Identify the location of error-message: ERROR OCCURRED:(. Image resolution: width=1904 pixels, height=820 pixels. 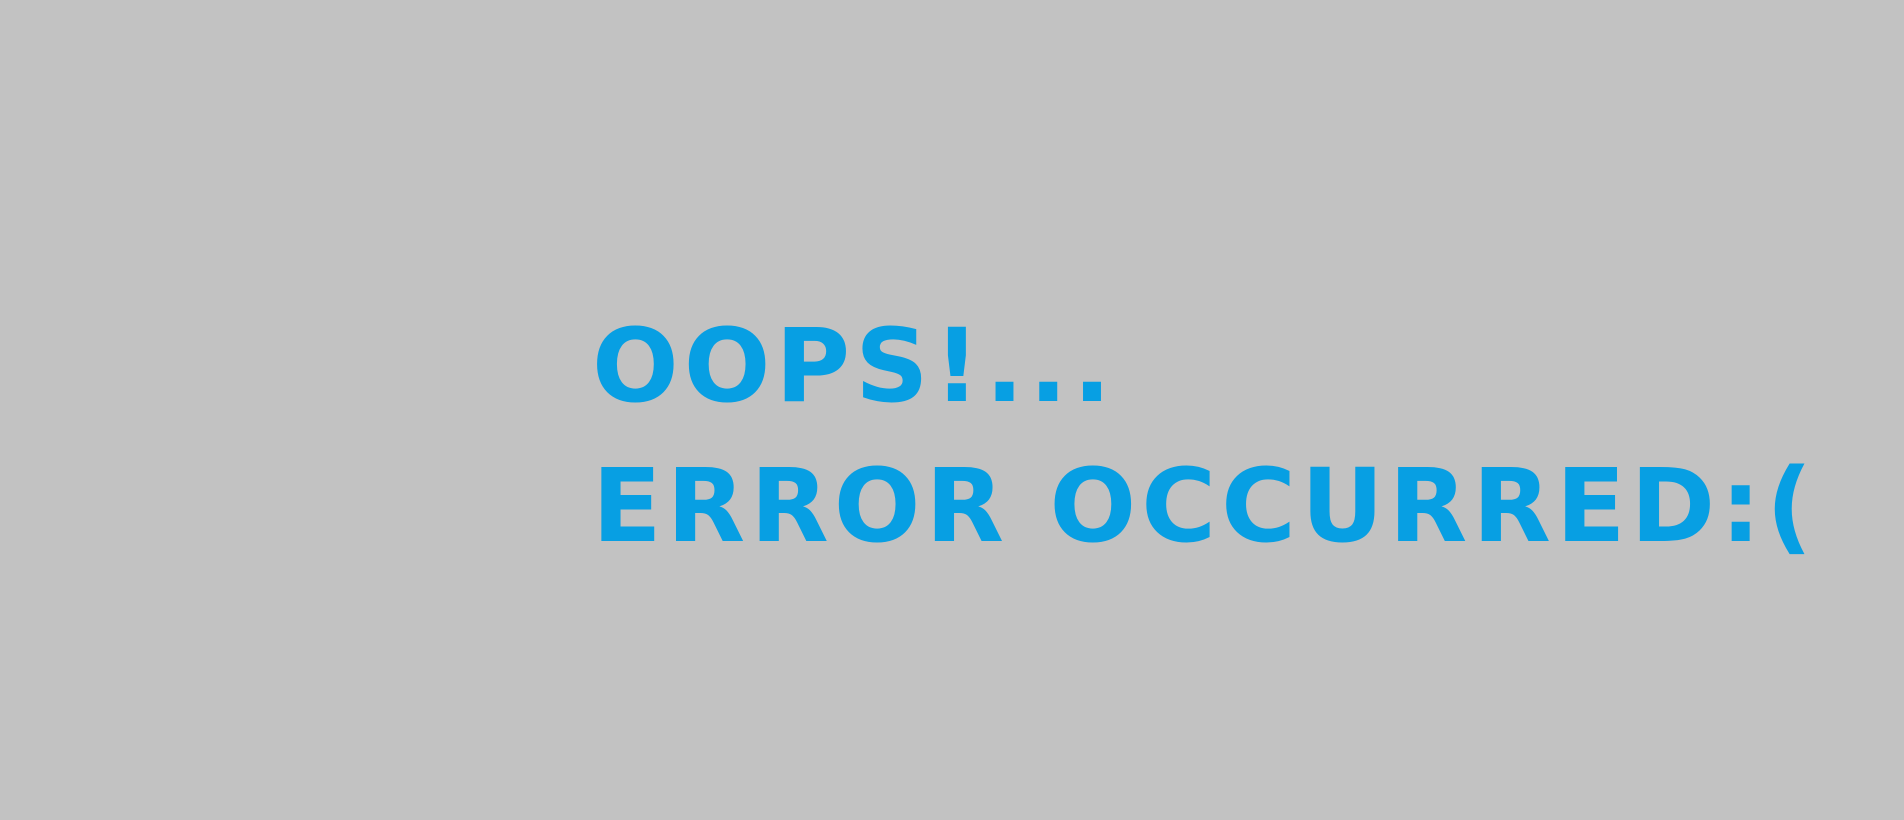
(1205, 506).